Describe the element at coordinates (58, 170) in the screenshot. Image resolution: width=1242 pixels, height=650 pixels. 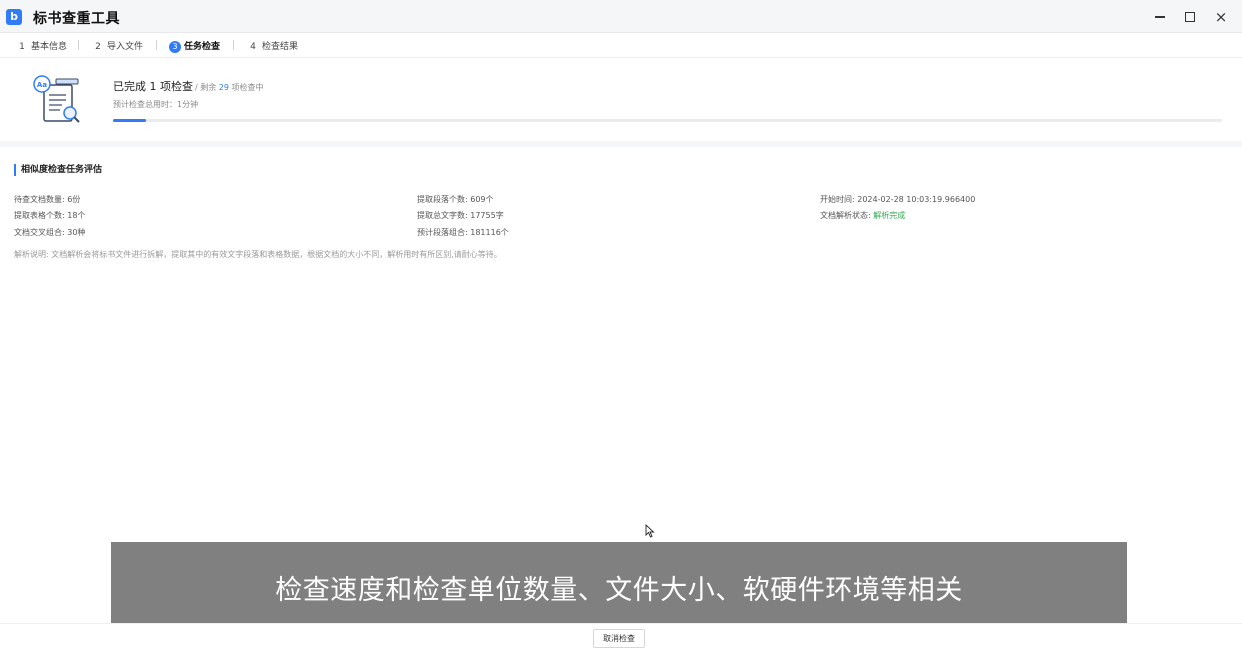
I see `section-title: 相似度检查任务评估` at that location.